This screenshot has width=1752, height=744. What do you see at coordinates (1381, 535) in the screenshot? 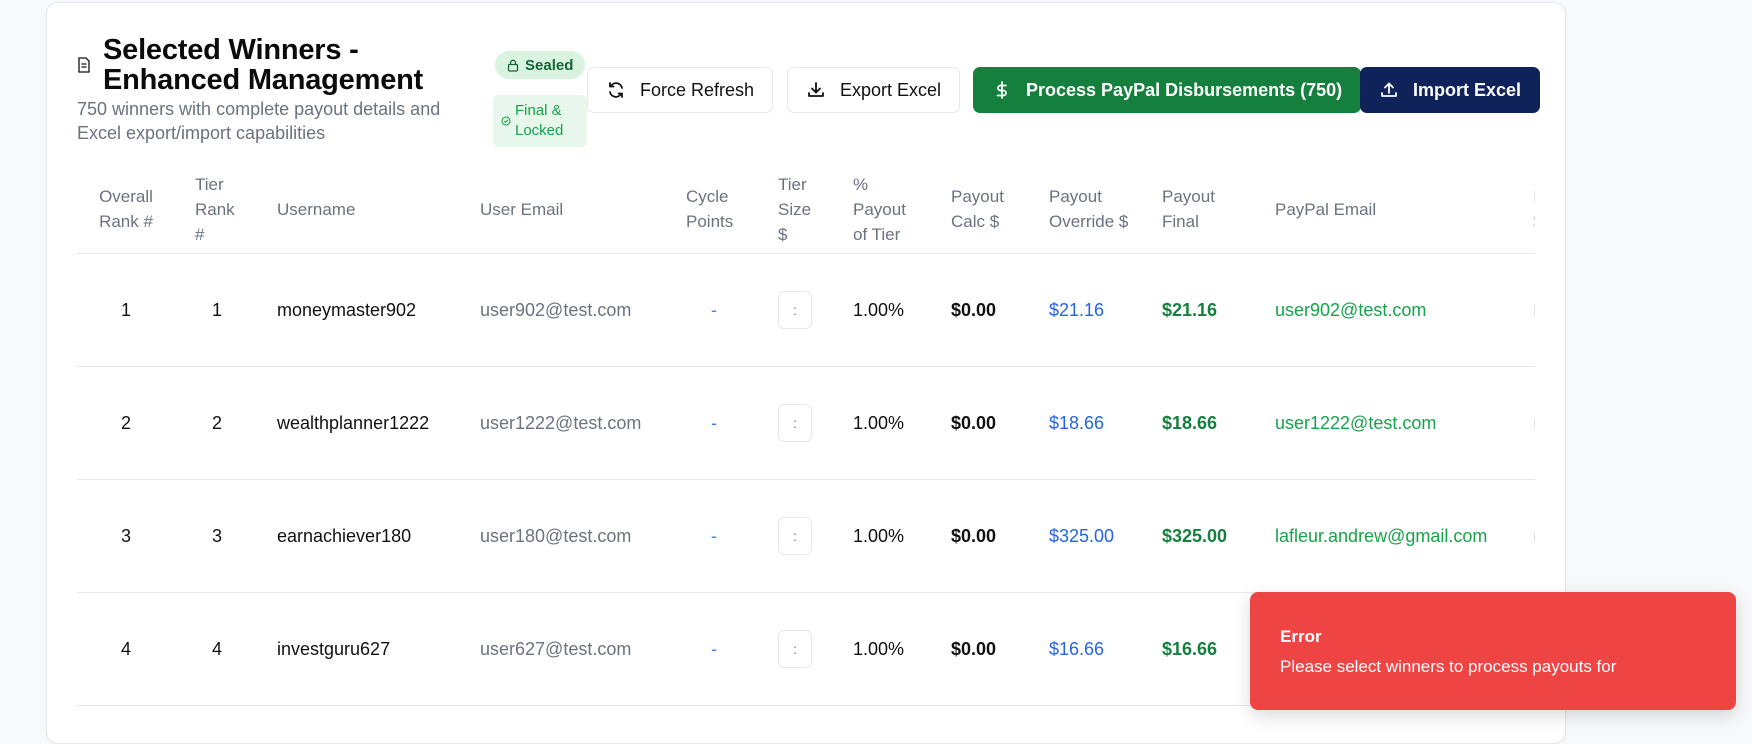
I see `paypal-email-cell: lafleur.andrew@gmail.com` at bounding box center [1381, 535].